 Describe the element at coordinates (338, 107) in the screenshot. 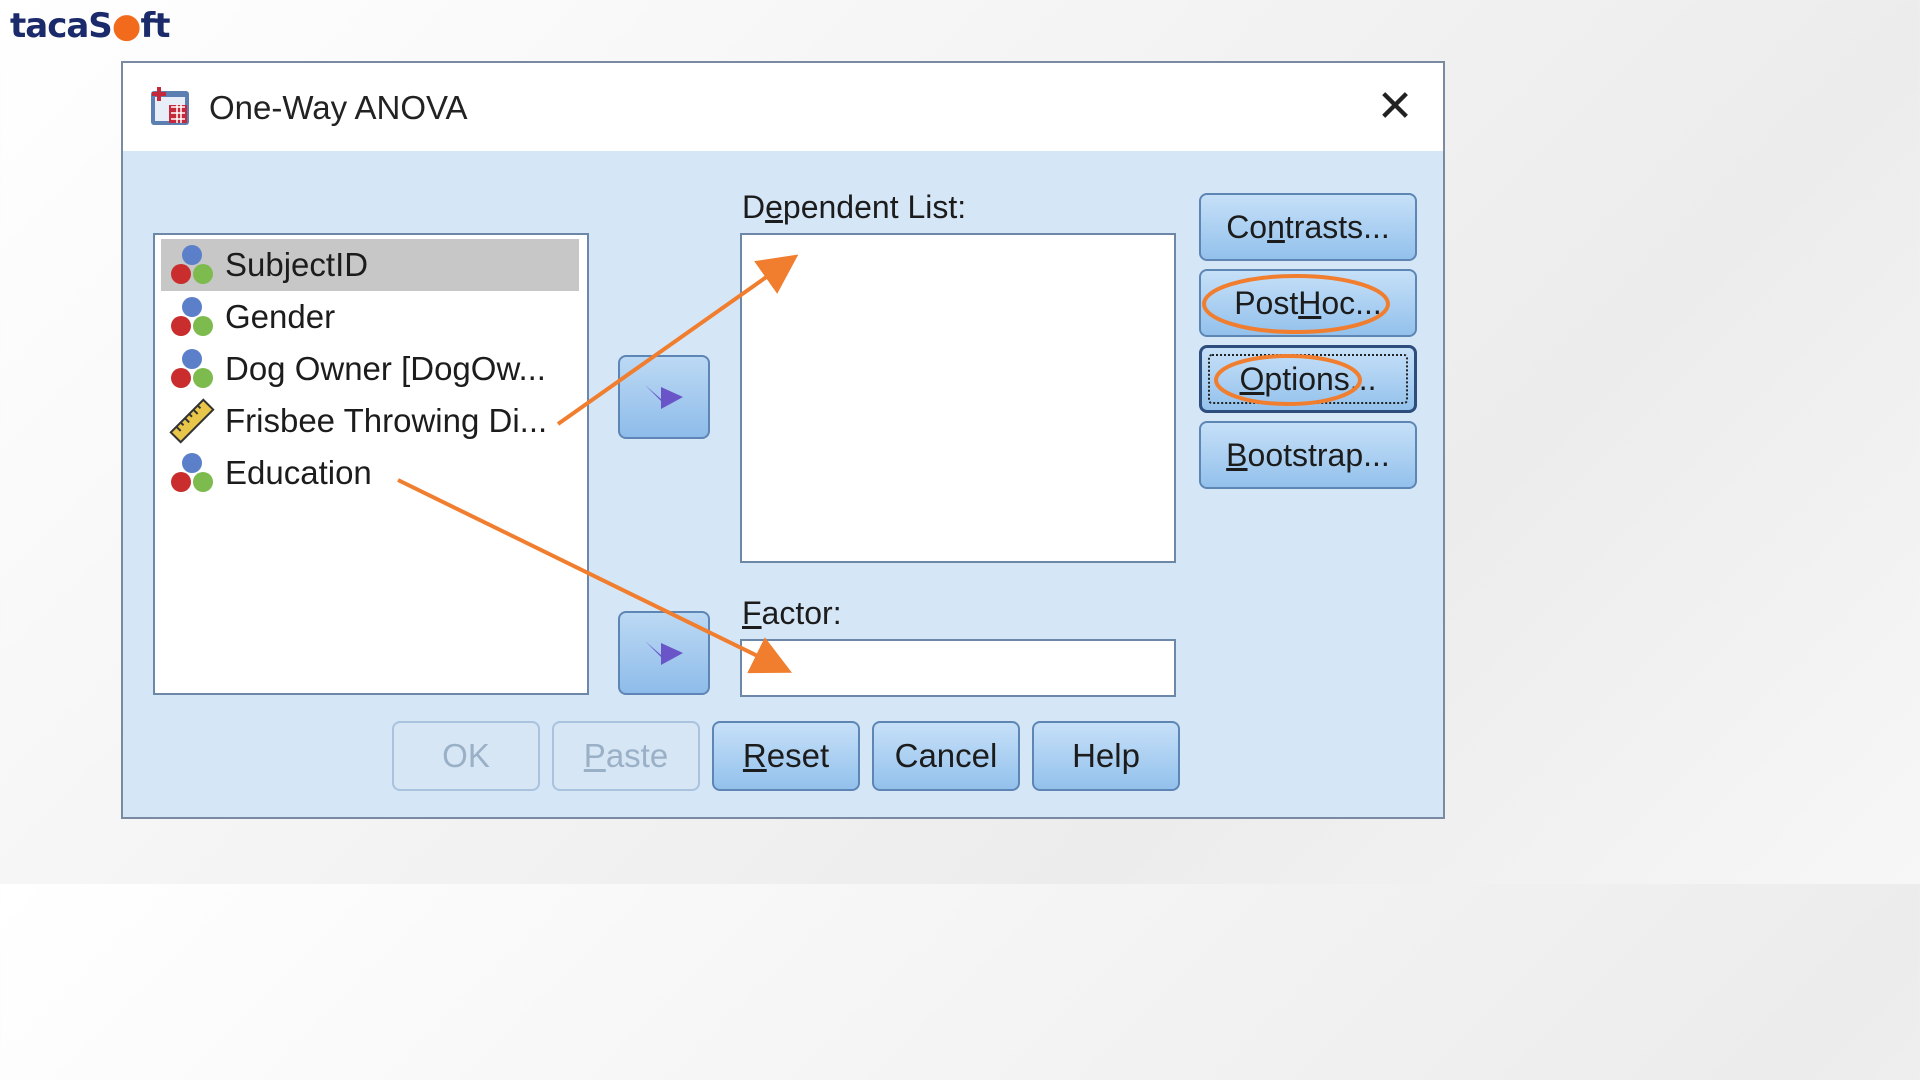

I see `dialog-title: One-Way ANOVA` at that location.